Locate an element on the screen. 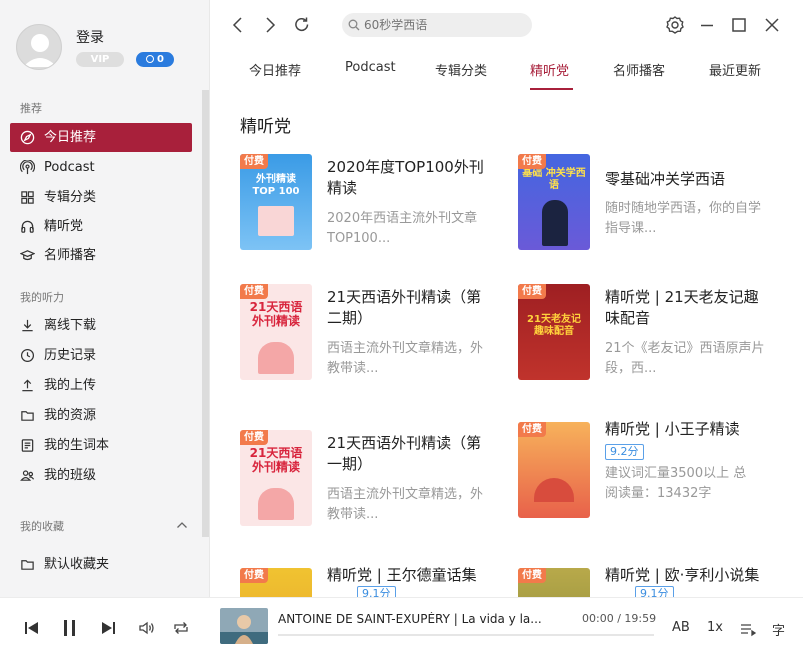 This screenshot has height=656, width=803. repeat-button is located at coordinates (181, 628).